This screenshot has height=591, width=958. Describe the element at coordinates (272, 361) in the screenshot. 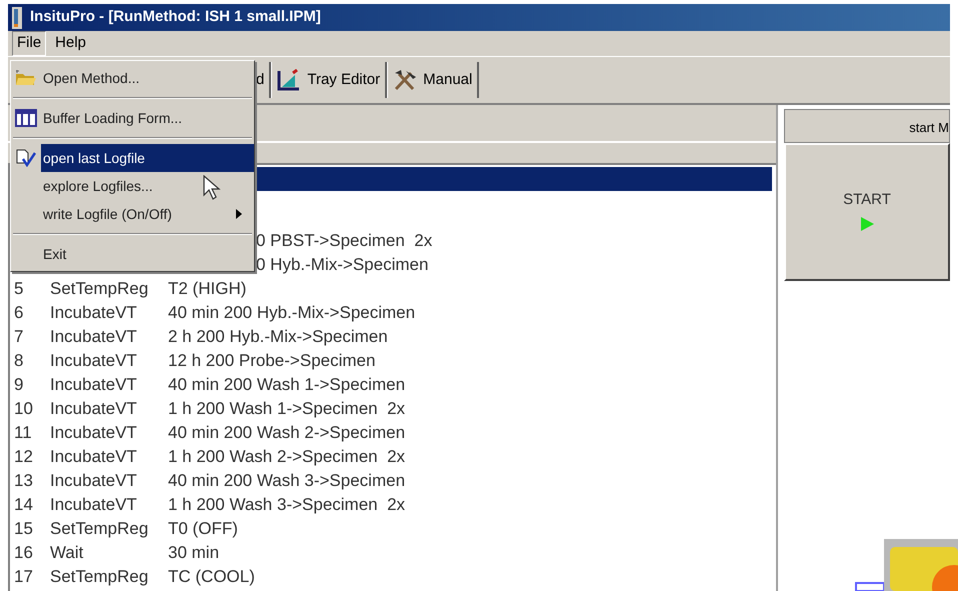

I see `step-parameters: 12 h 200 Probe->Specimen` at that location.